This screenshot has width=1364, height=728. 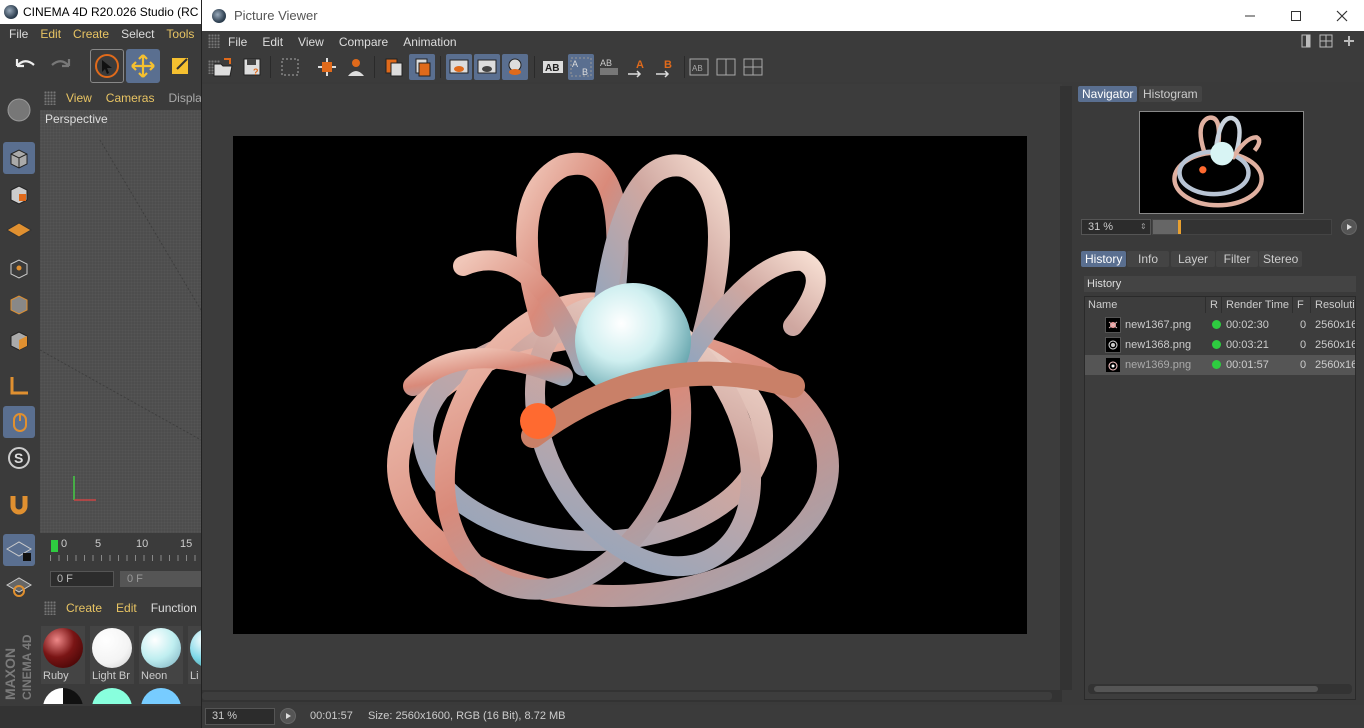 What do you see at coordinates (627, 696) in the screenshot?
I see `hscroll-thumb` at bounding box center [627, 696].